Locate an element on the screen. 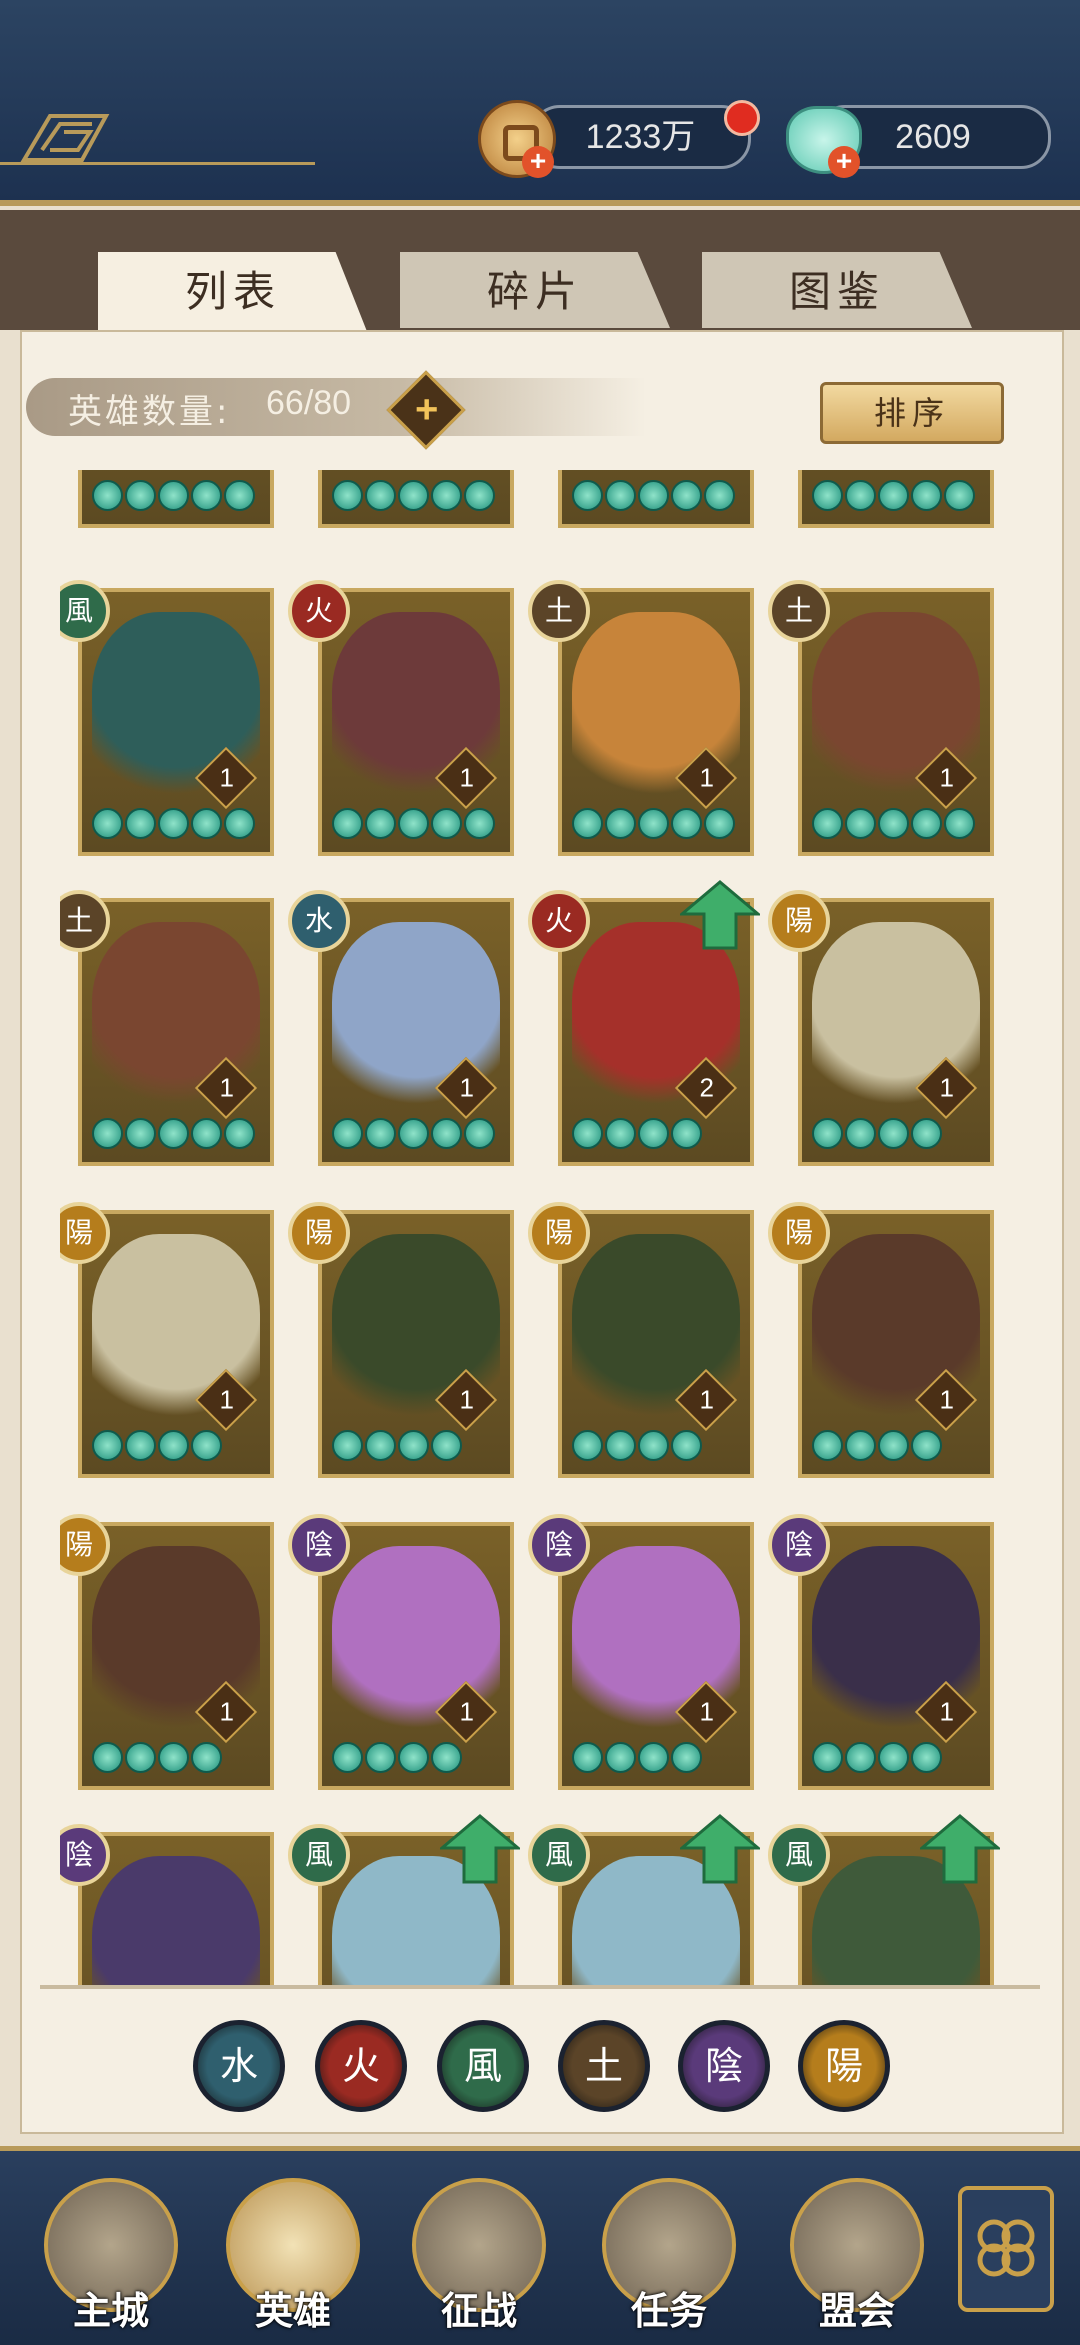 The image size is (1080, 2345). filter-fire-button: 火 is located at coordinates (361, 2066).